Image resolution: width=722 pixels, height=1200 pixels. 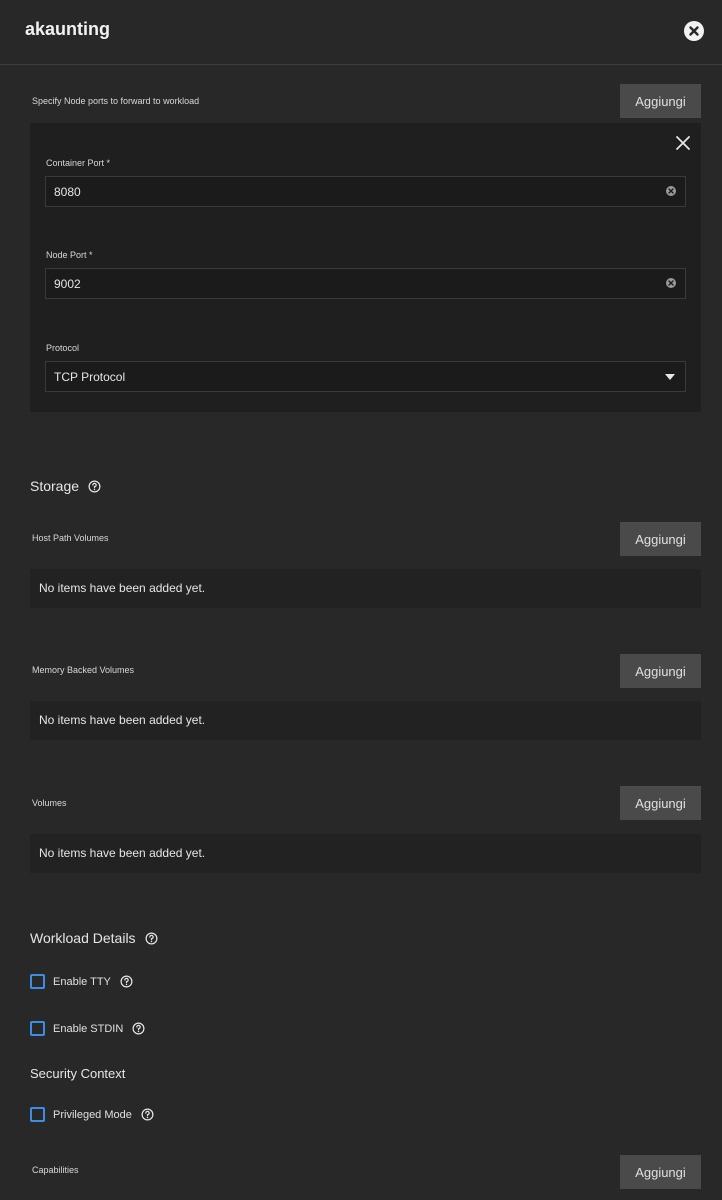 What do you see at coordinates (68, 29) in the screenshot?
I see `page-title: akaunting` at bounding box center [68, 29].